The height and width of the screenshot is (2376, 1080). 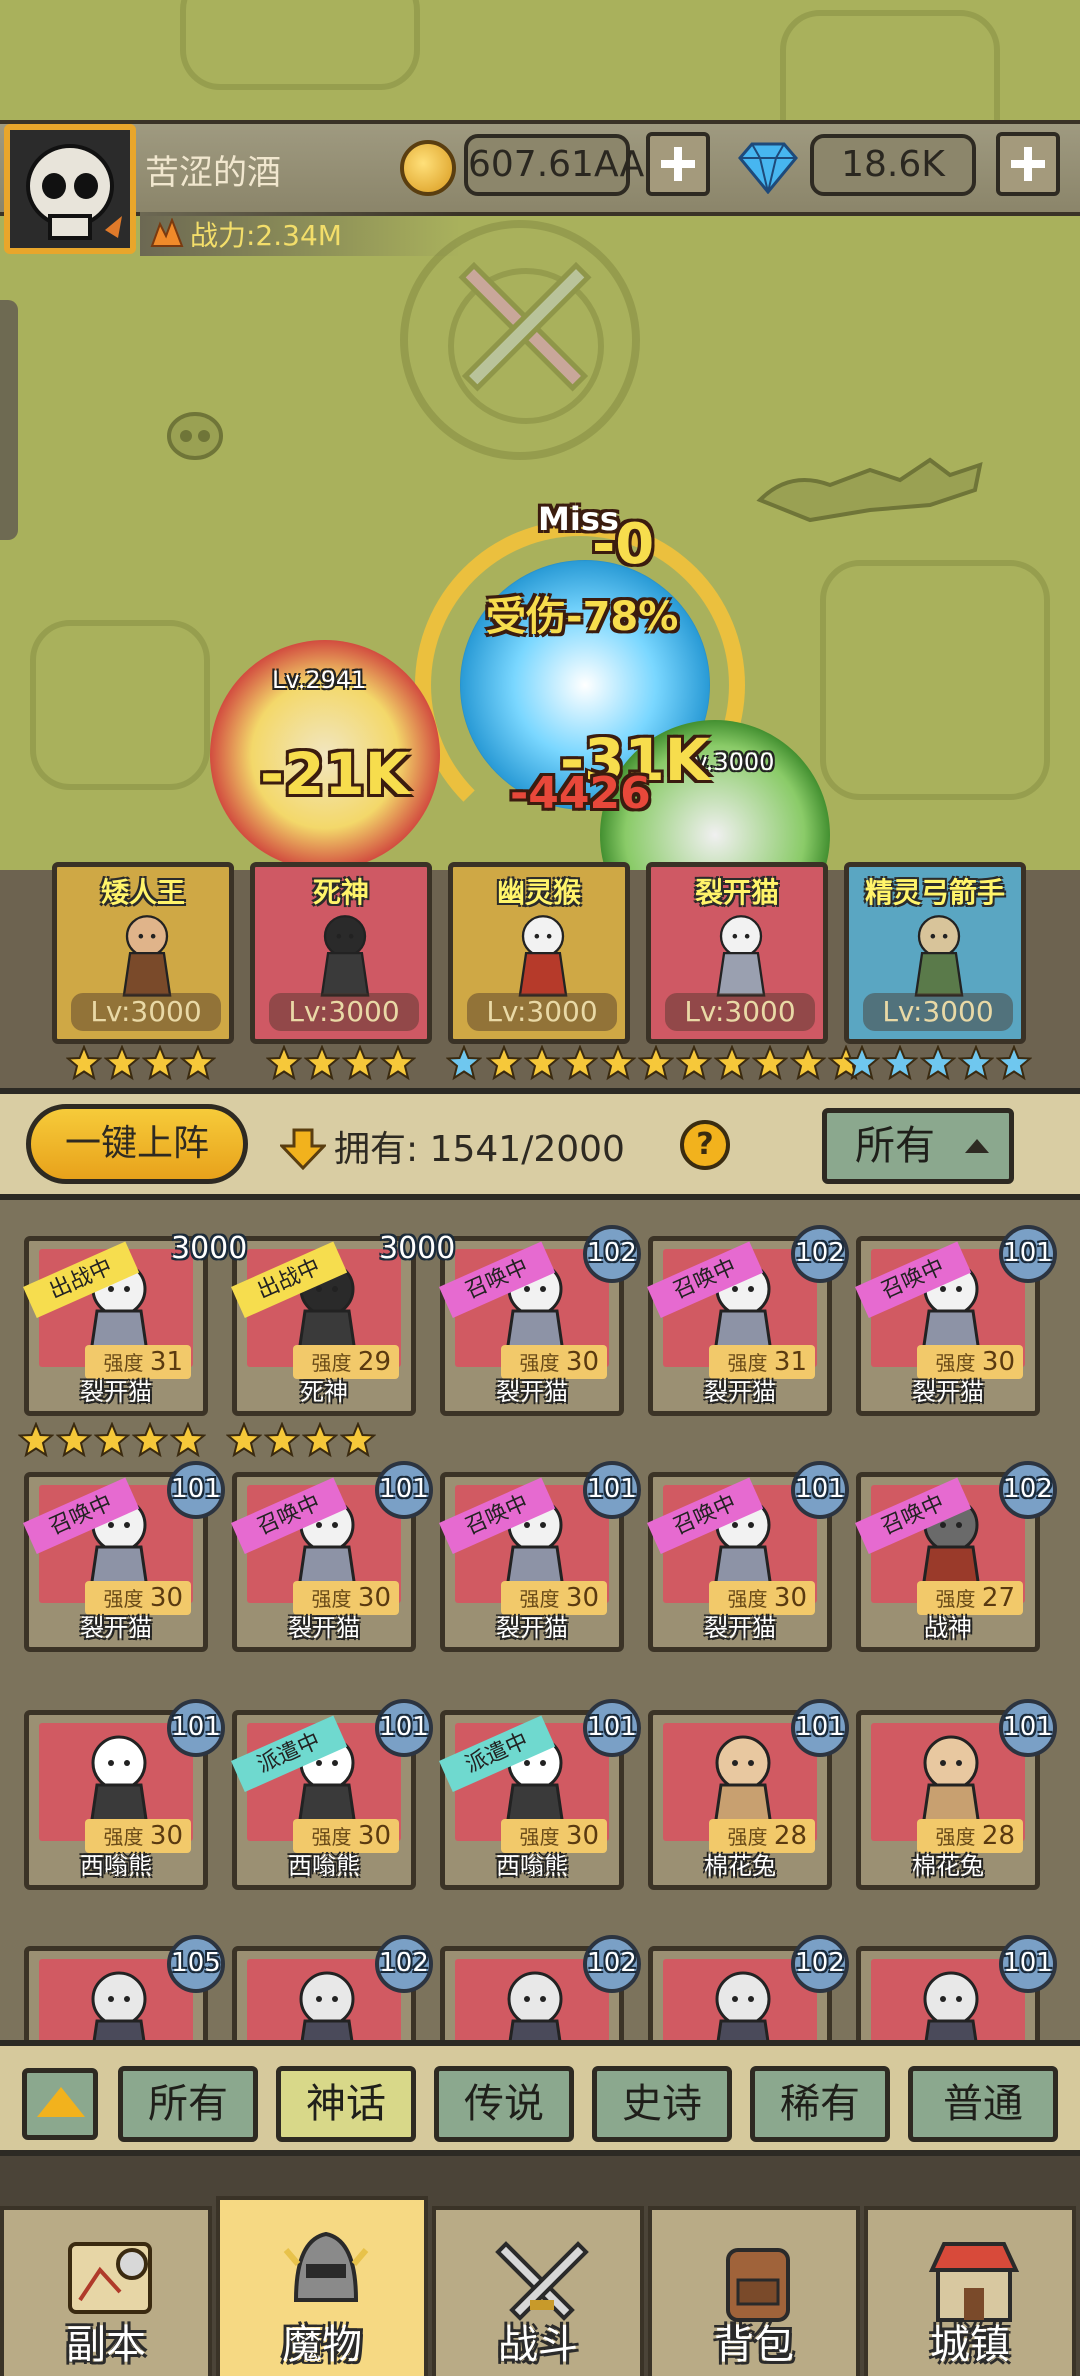 What do you see at coordinates (935, 680) in the screenshot?
I see `terrain-outline` at bounding box center [935, 680].